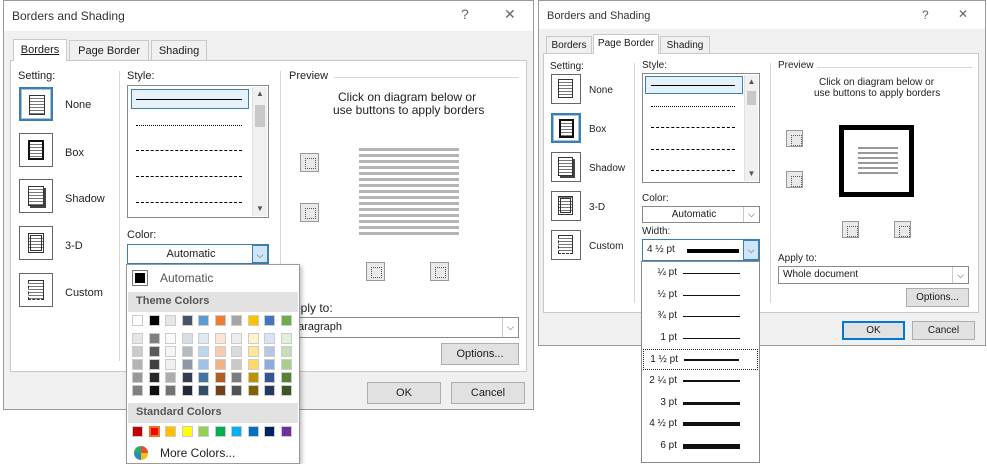  I want to click on setting-shadow-label: Shadow, so click(607, 168).